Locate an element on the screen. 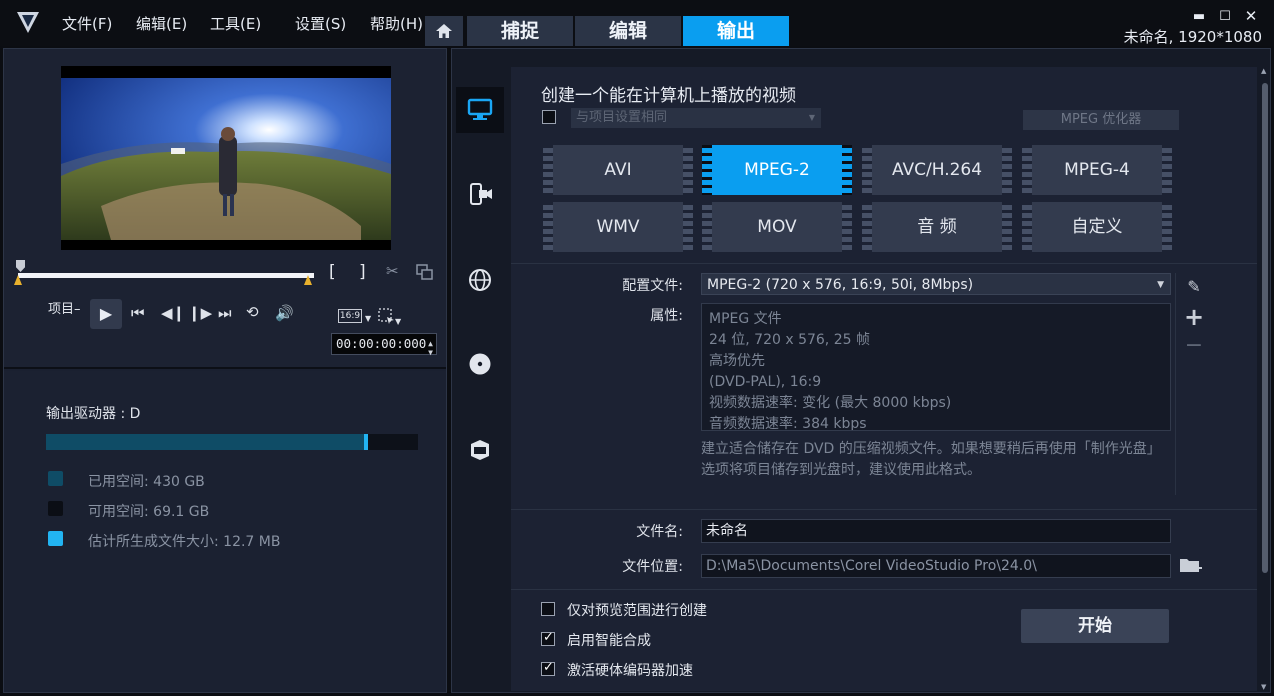 The height and width of the screenshot is (696, 1274). browse-folder-icon is located at coordinates (1191, 565).